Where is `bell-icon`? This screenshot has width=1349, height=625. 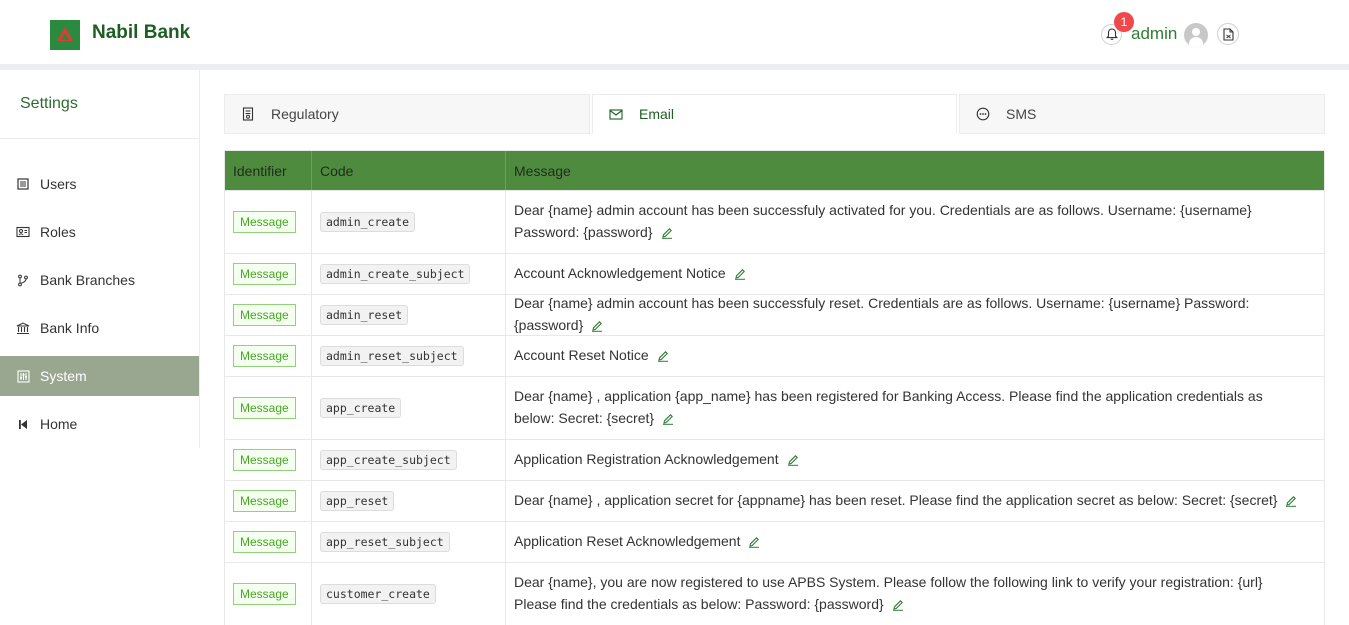
bell-icon is located at coordinates (1111, 34).